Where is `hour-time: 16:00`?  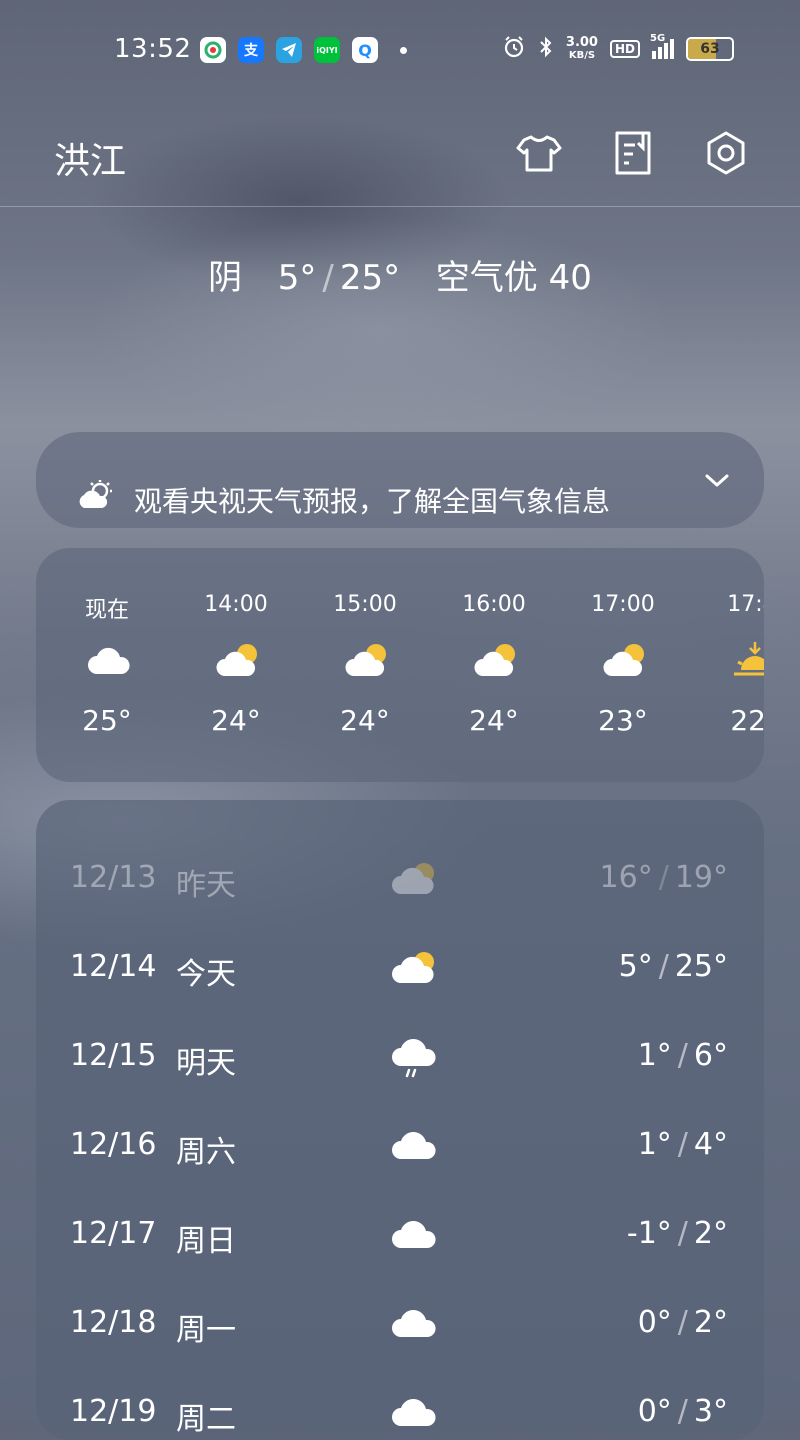
hour-time: 16:00 is located at coordinates (494, 604).